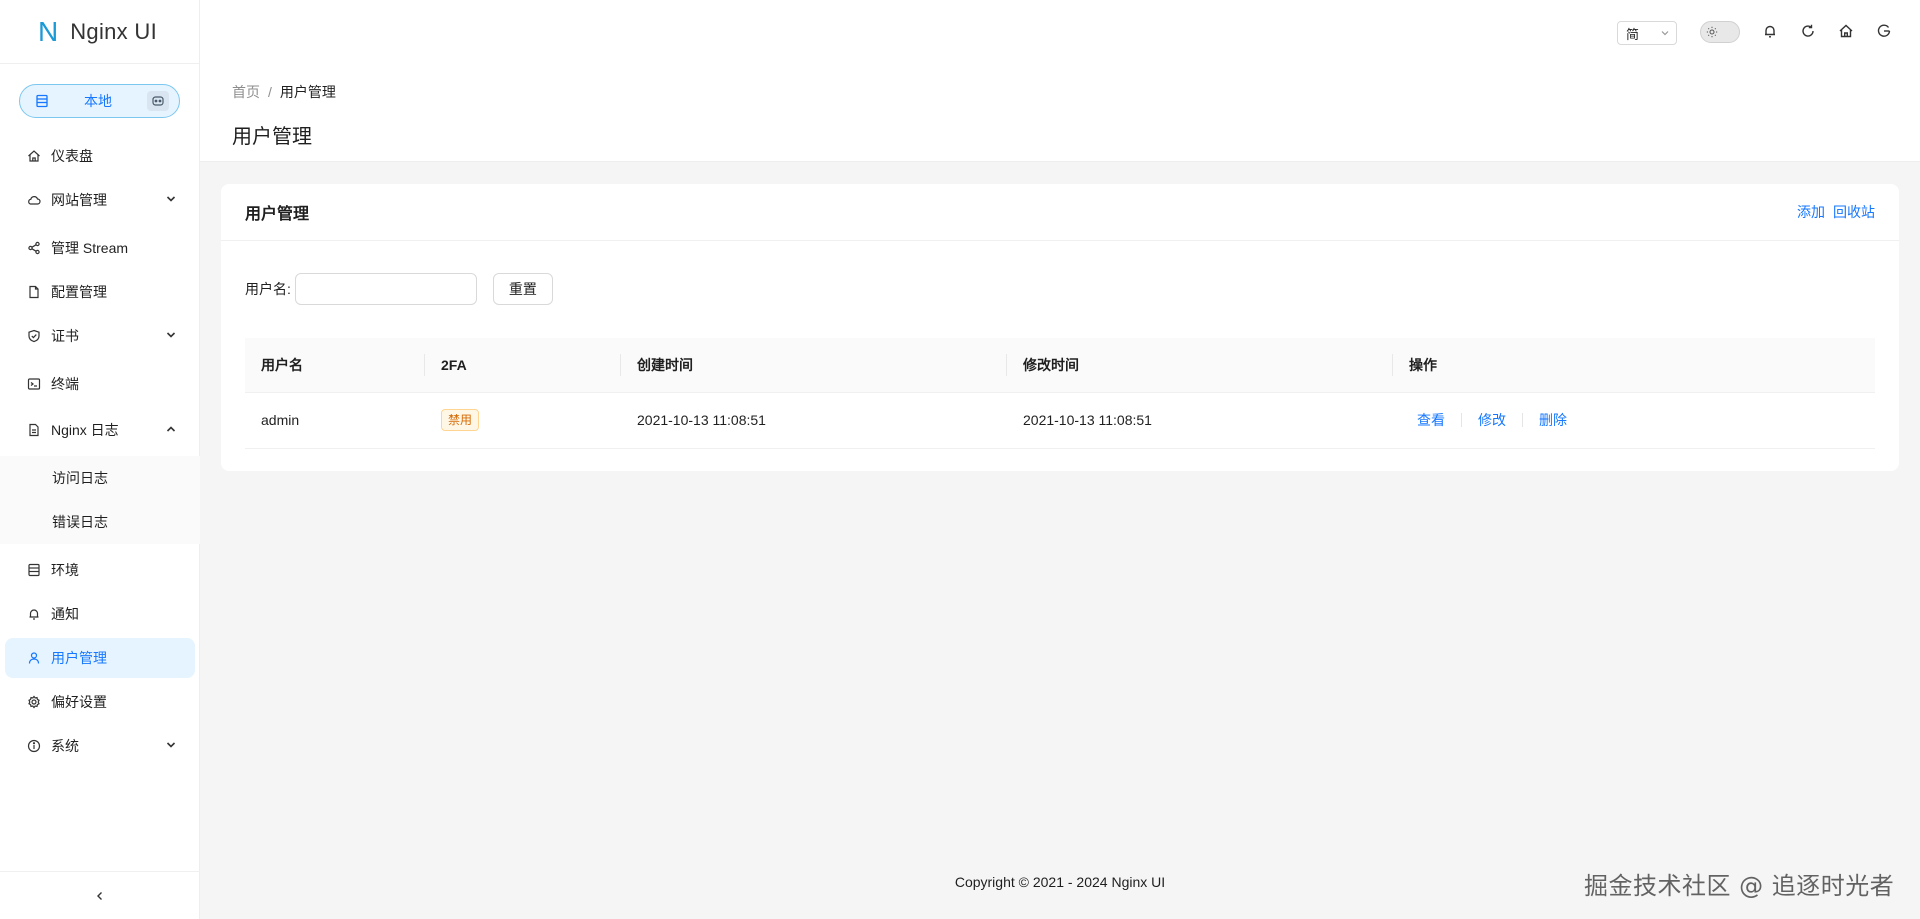 The height and width of the screenshot is (919, 1920). I want to click on sidebar-item-environment: 环境, so click(100, 570).